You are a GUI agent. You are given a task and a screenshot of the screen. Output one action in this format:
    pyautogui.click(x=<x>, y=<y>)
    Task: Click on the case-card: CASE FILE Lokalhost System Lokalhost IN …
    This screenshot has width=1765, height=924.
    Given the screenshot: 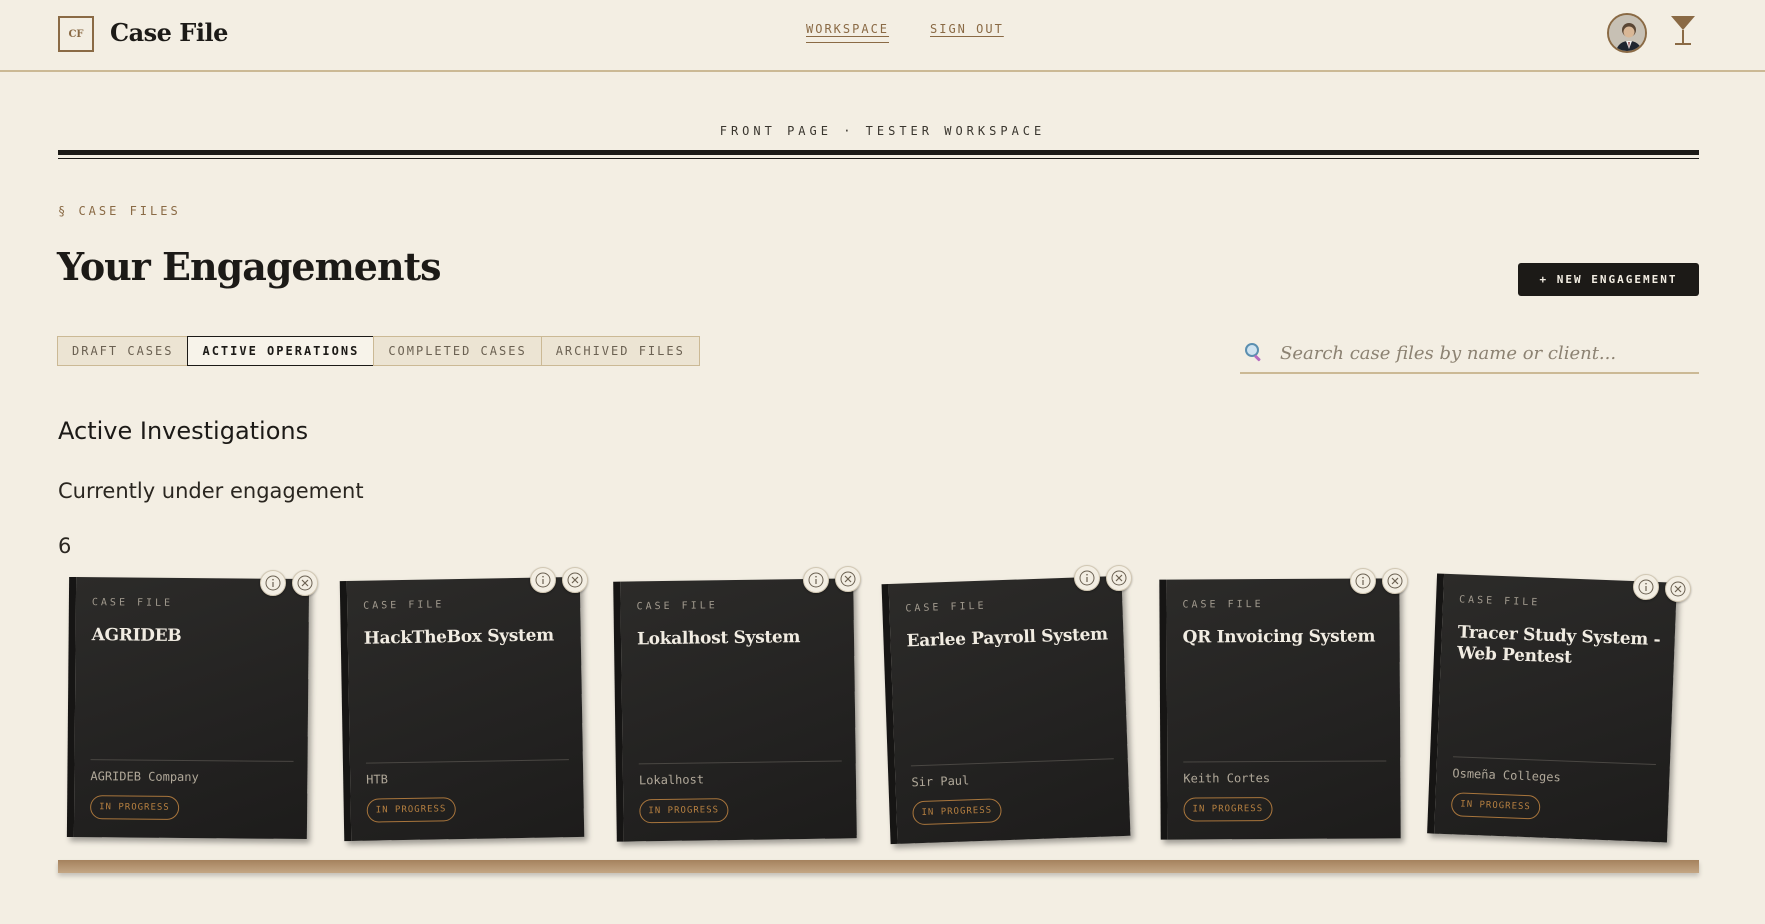 What is the action you would take?
    pyautogui.click(x=735, y=710)
    